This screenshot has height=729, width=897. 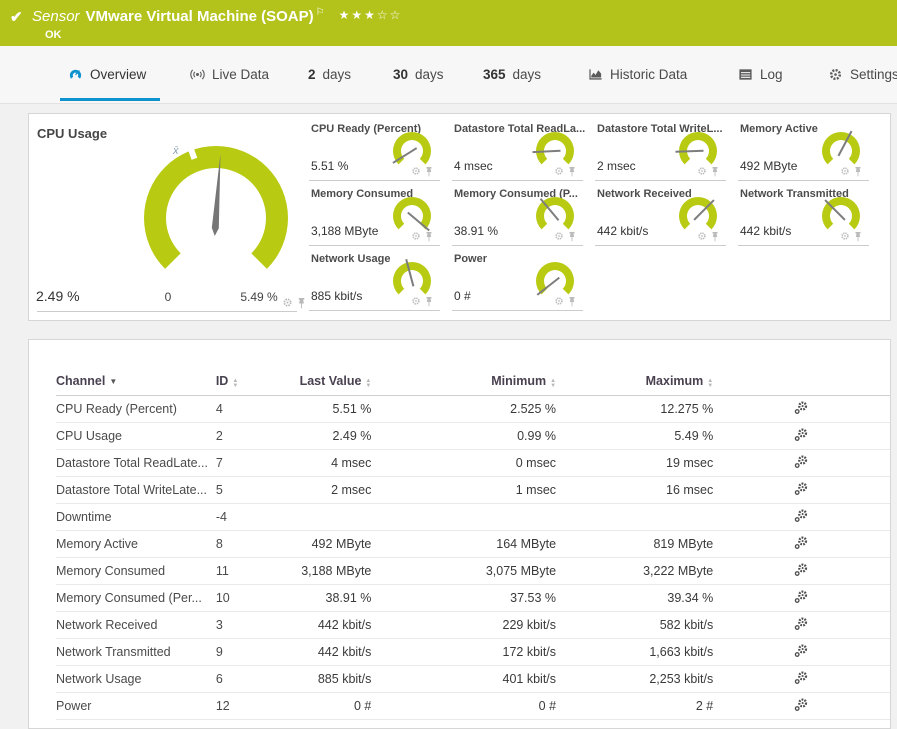 What do you see at coordinates (760, 74) in the screenshot?
I see `tab-log: Log` at bounding box center [760, 74].